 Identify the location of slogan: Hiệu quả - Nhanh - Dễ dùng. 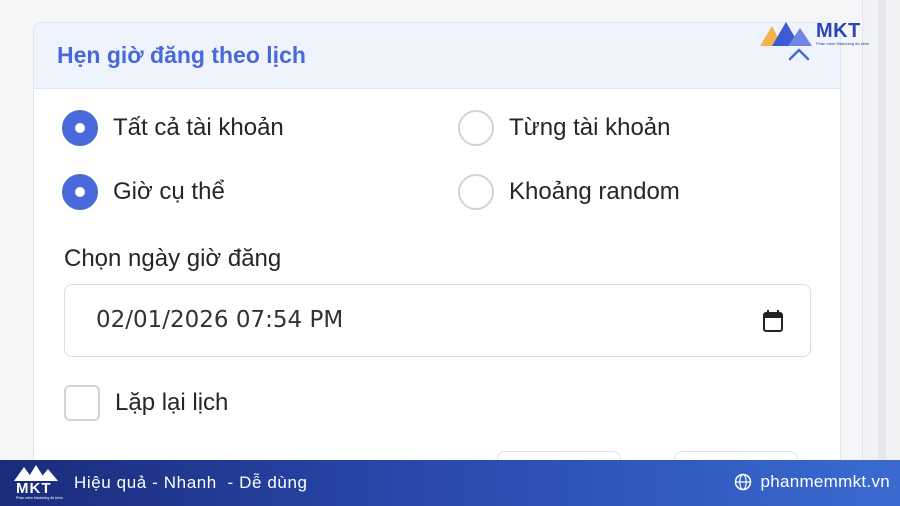
(191, 482).